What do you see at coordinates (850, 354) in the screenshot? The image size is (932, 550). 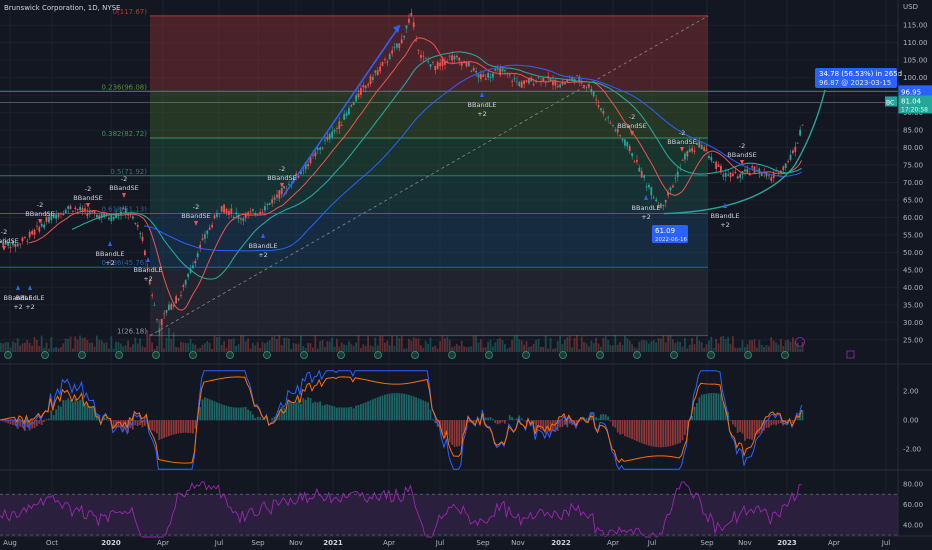 I see `event-icon` at bounding box center [850, 354].